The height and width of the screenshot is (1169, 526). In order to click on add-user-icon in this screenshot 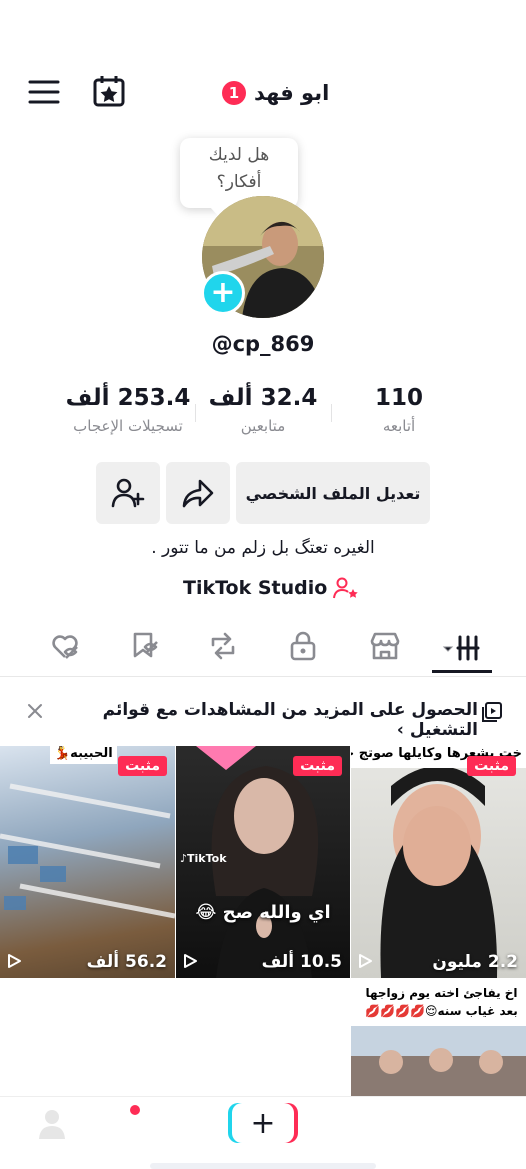, I will do `click(128, 493)`.